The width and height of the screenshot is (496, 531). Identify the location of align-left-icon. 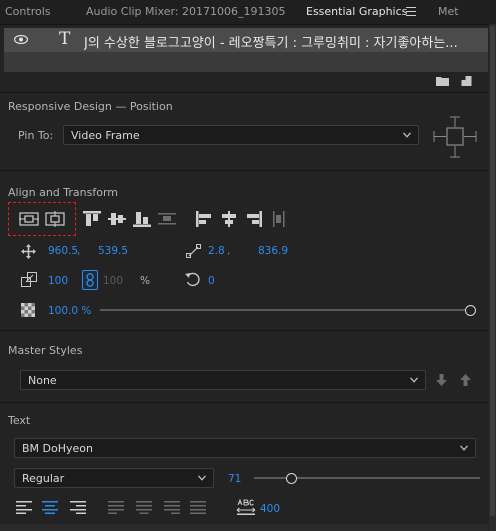
(204, 219).